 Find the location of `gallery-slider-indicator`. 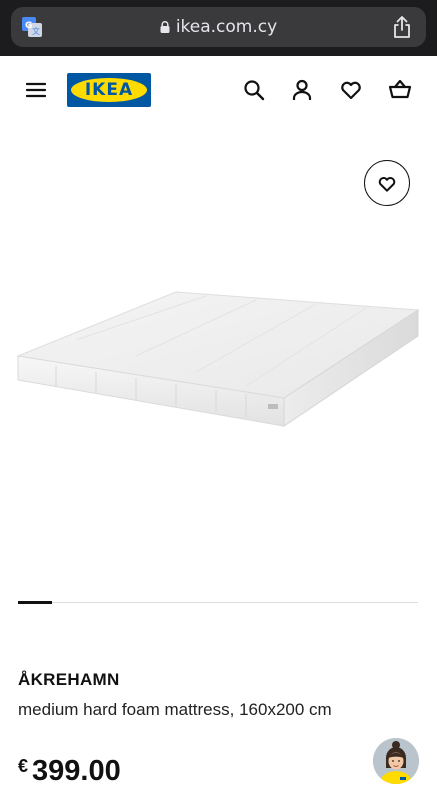

gallery-slider-indicator is located at coordinates (35, 602).